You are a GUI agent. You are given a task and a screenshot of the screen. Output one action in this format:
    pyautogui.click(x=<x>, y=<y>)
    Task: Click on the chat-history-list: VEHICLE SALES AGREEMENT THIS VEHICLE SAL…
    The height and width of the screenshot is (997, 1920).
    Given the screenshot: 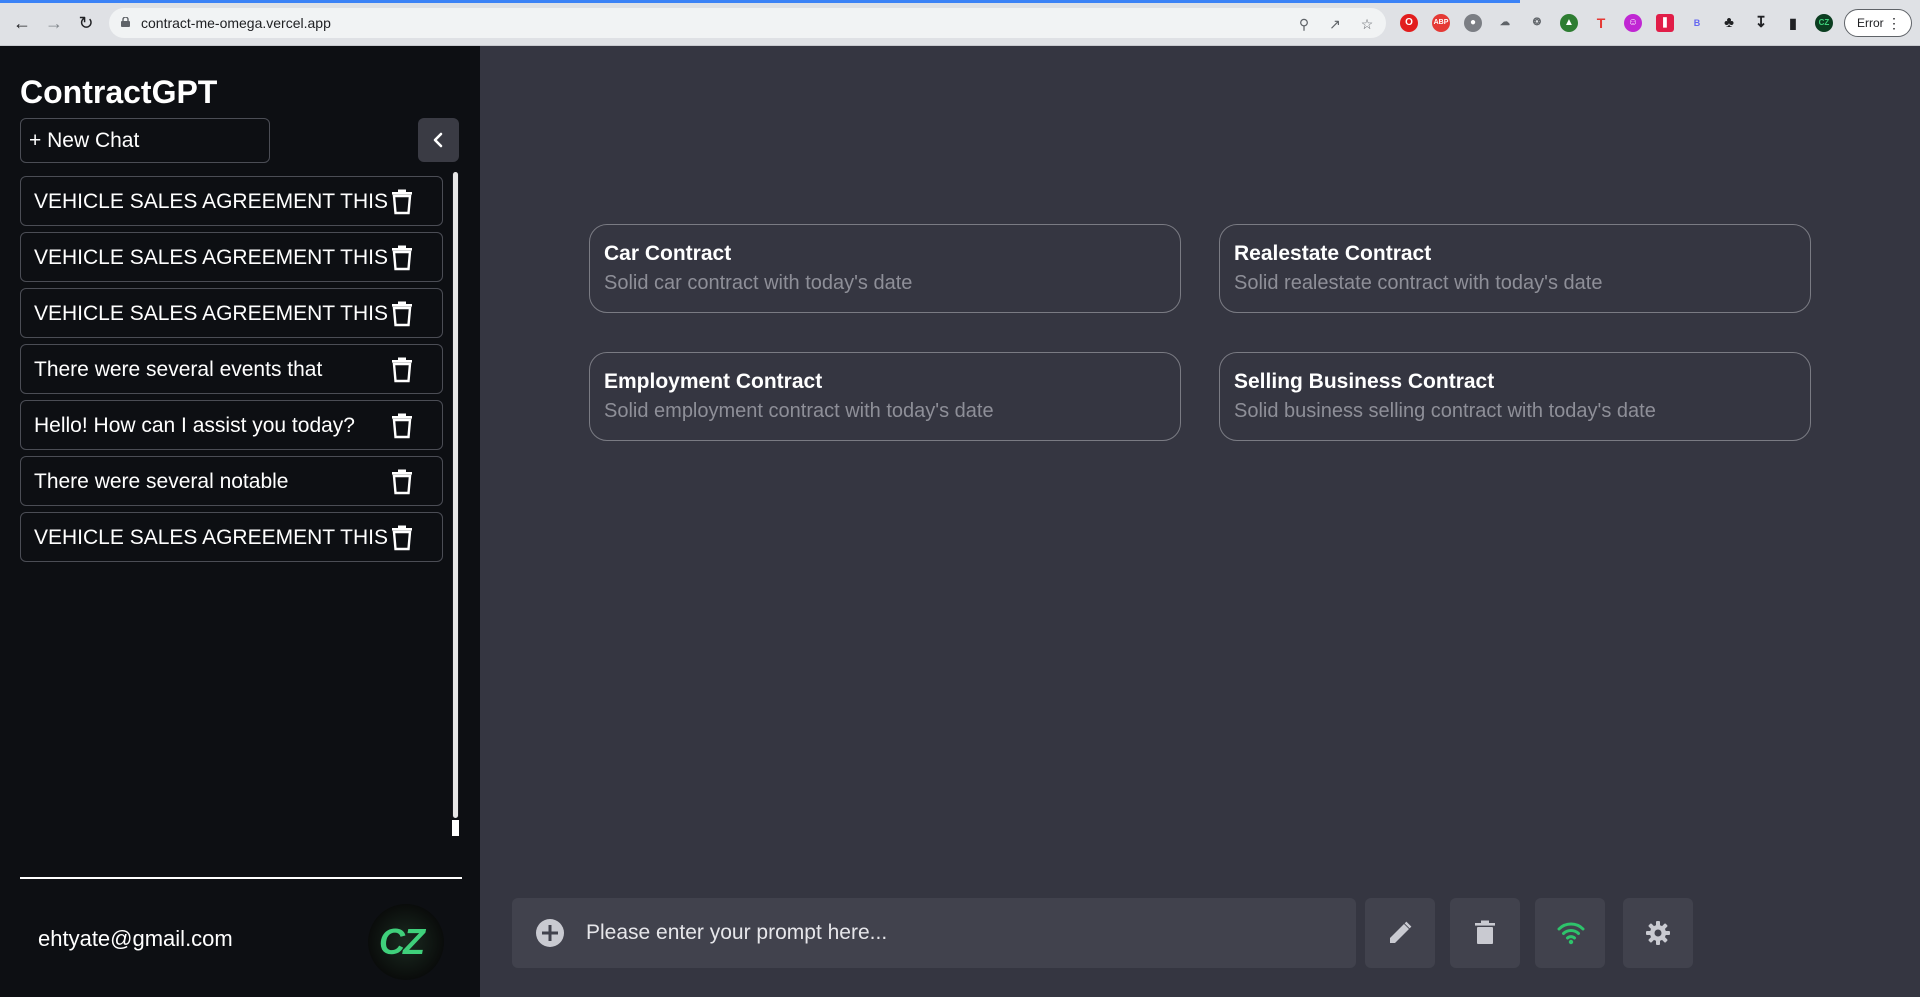 What is the action you would take?
    pyautogui.click(x=231, y=372)
    